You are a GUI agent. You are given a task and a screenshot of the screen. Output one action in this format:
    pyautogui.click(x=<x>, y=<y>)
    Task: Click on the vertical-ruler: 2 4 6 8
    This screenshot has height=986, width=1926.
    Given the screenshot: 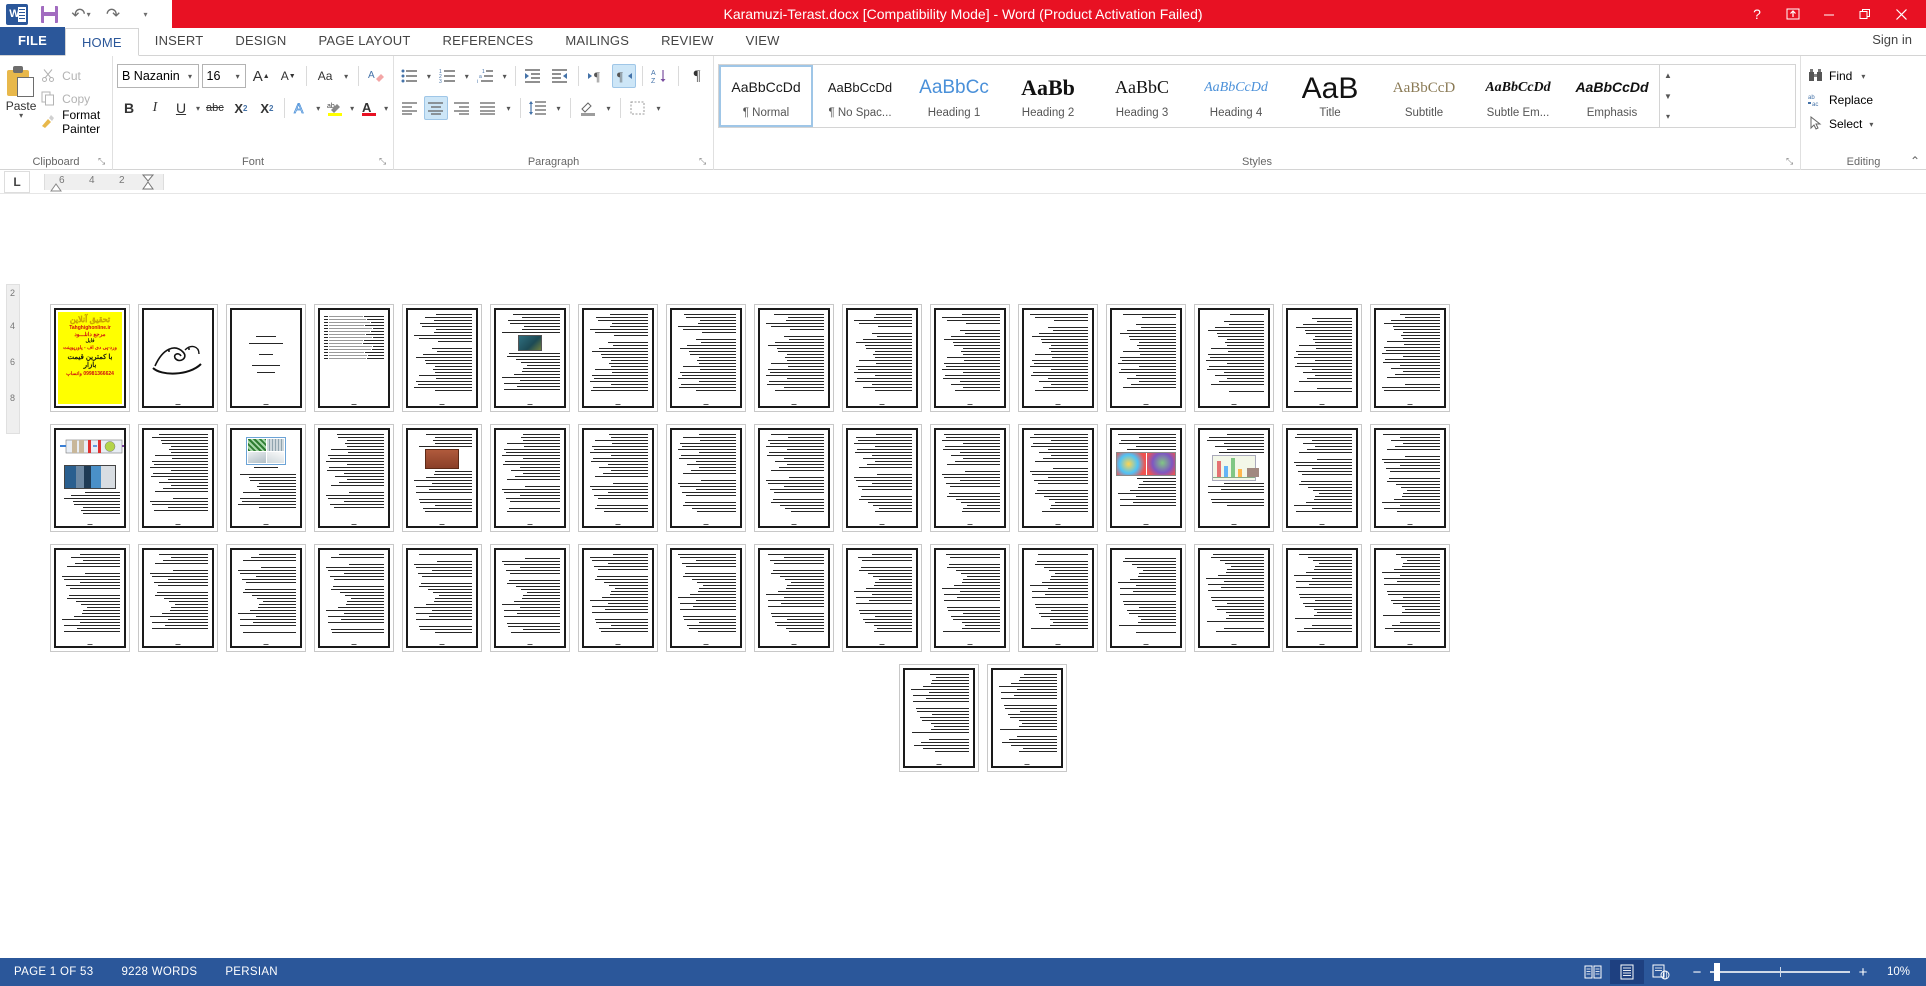 What is the action you would take?
    pyautogui.click(x=13, y=359)
    